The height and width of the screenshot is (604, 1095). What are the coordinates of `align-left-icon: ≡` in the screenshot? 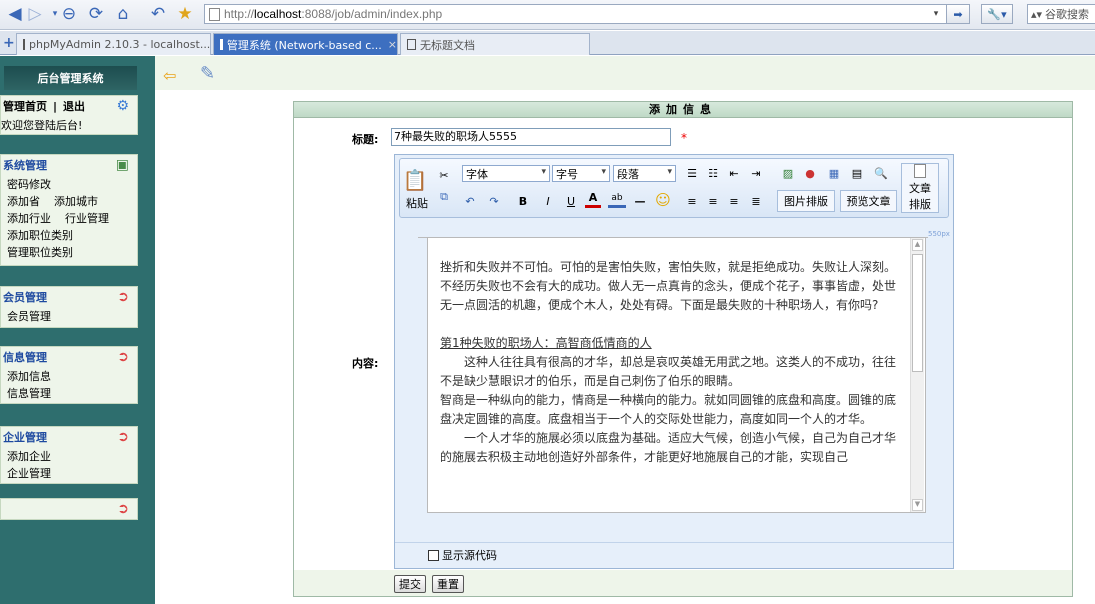 It's located at (692, 201).